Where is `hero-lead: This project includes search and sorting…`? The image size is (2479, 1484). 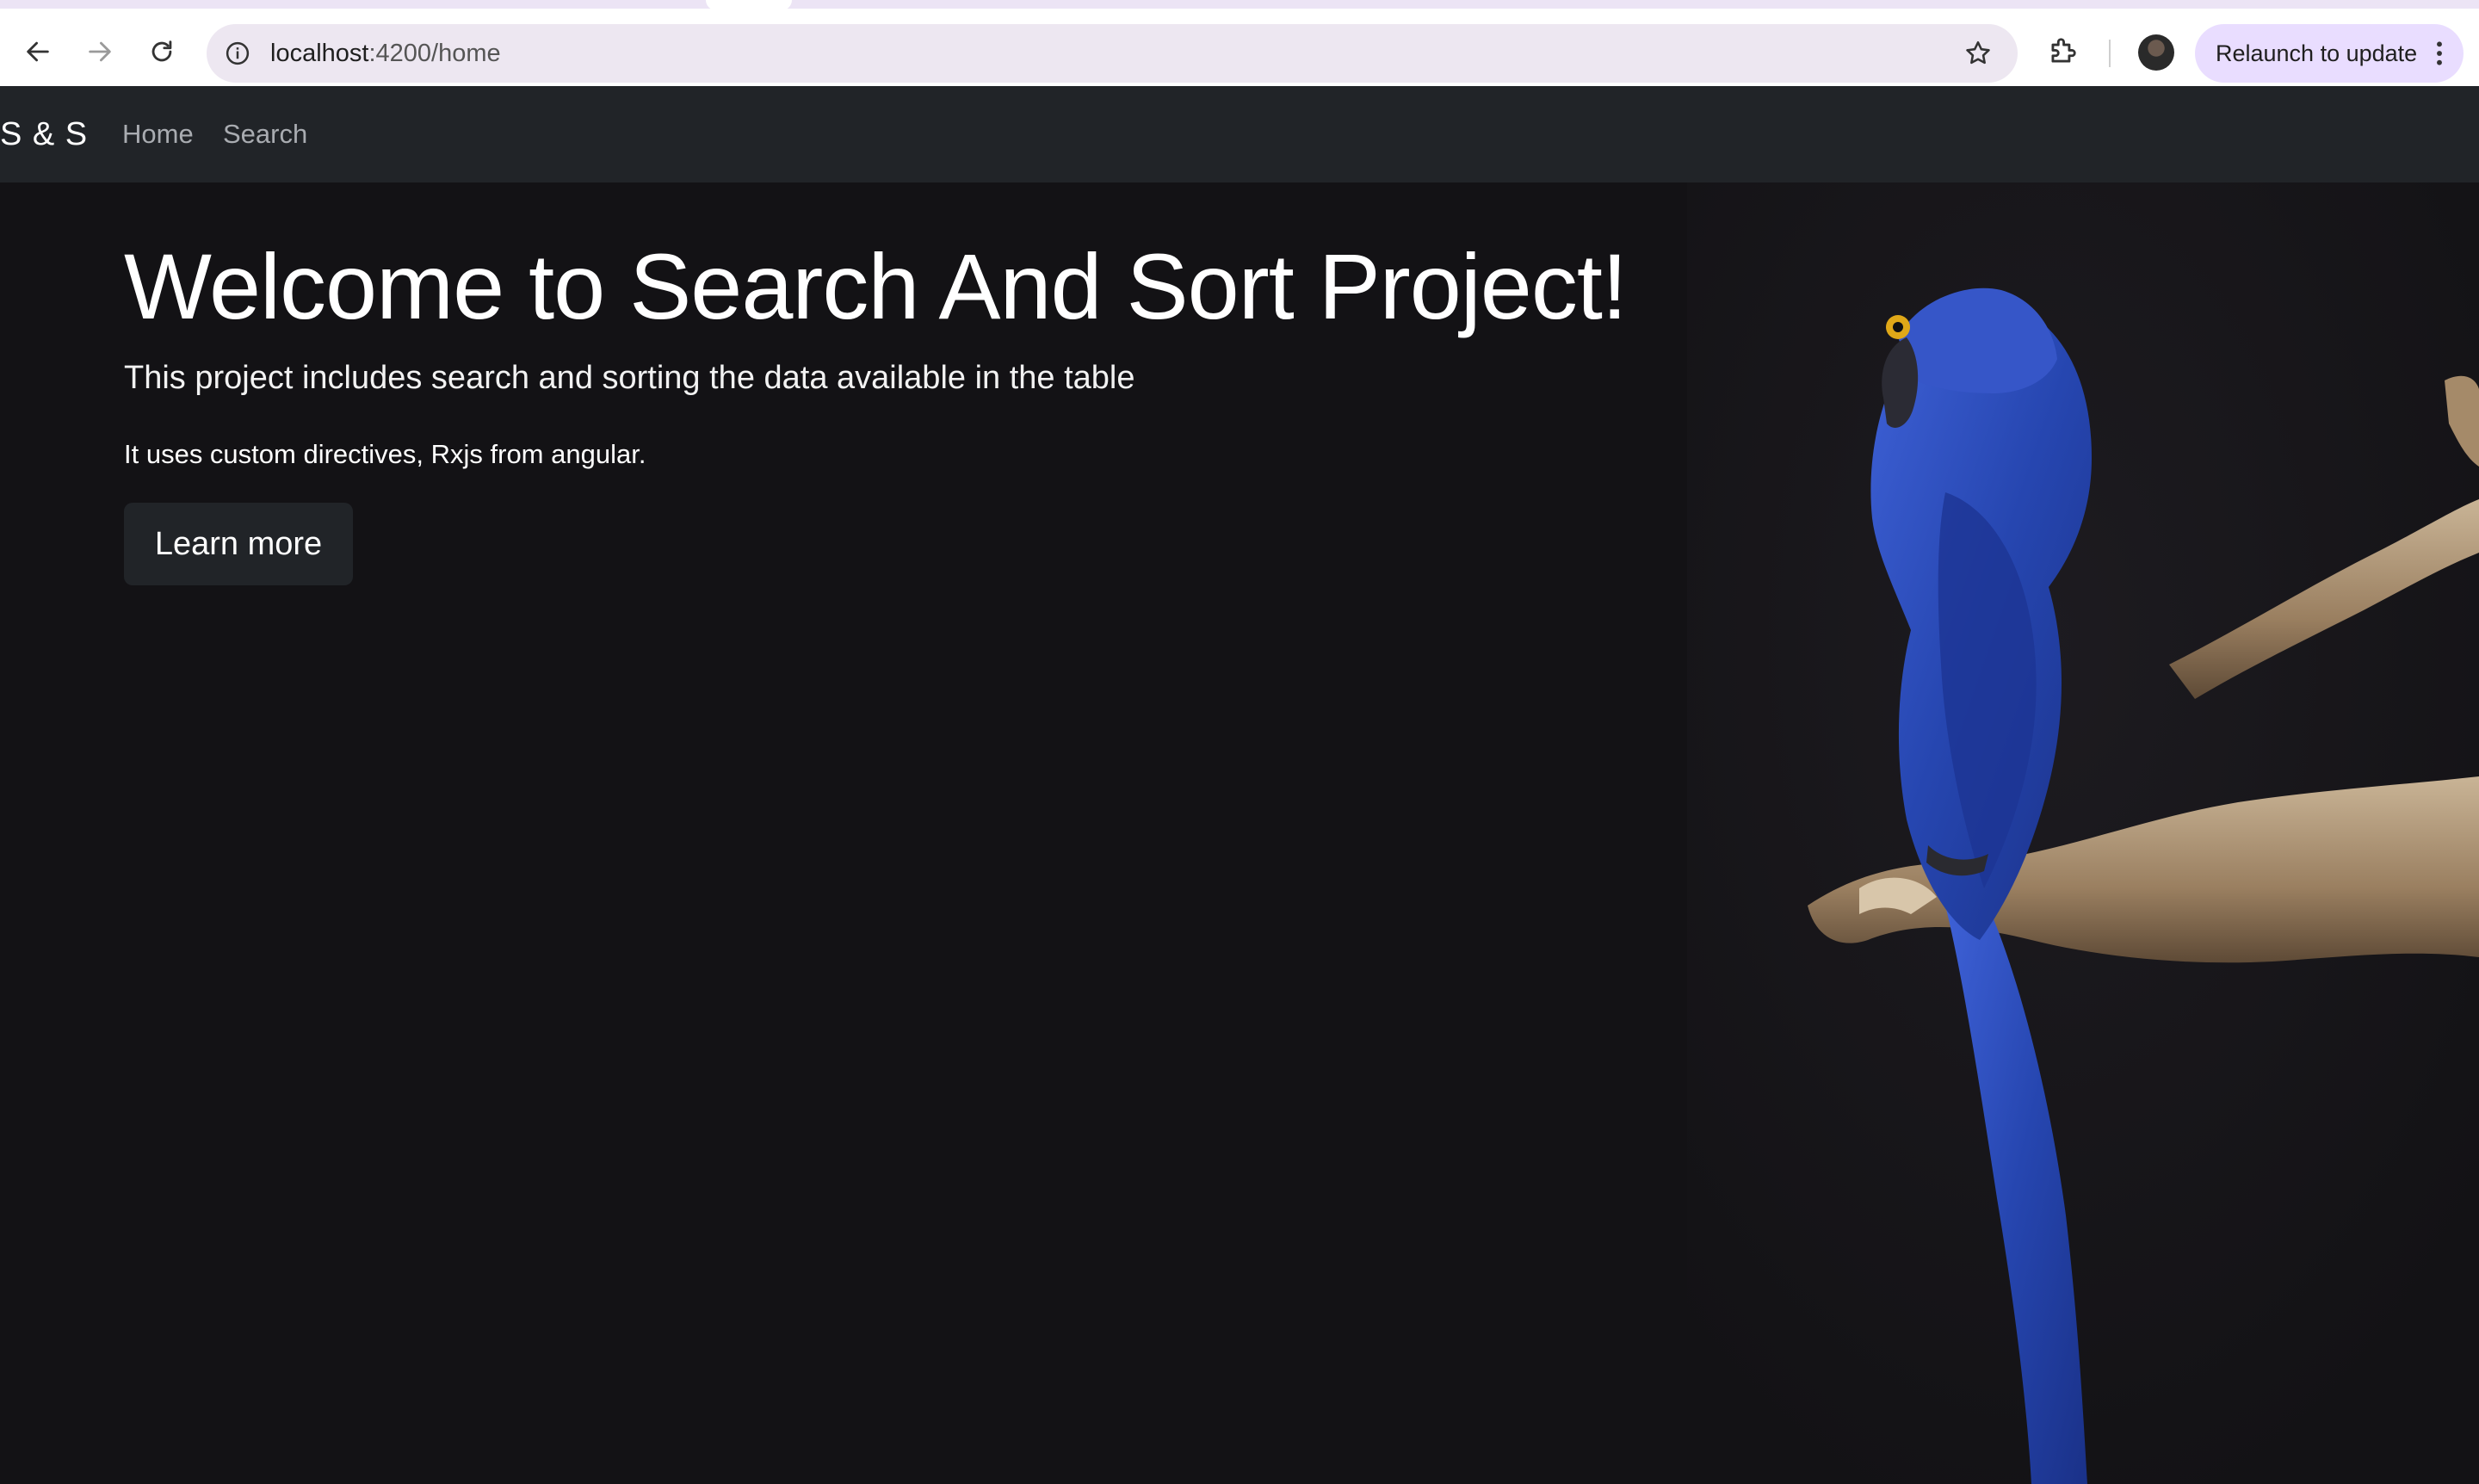 hero-lead: This project includes search and sorting… is located at coordinates (629, 378).